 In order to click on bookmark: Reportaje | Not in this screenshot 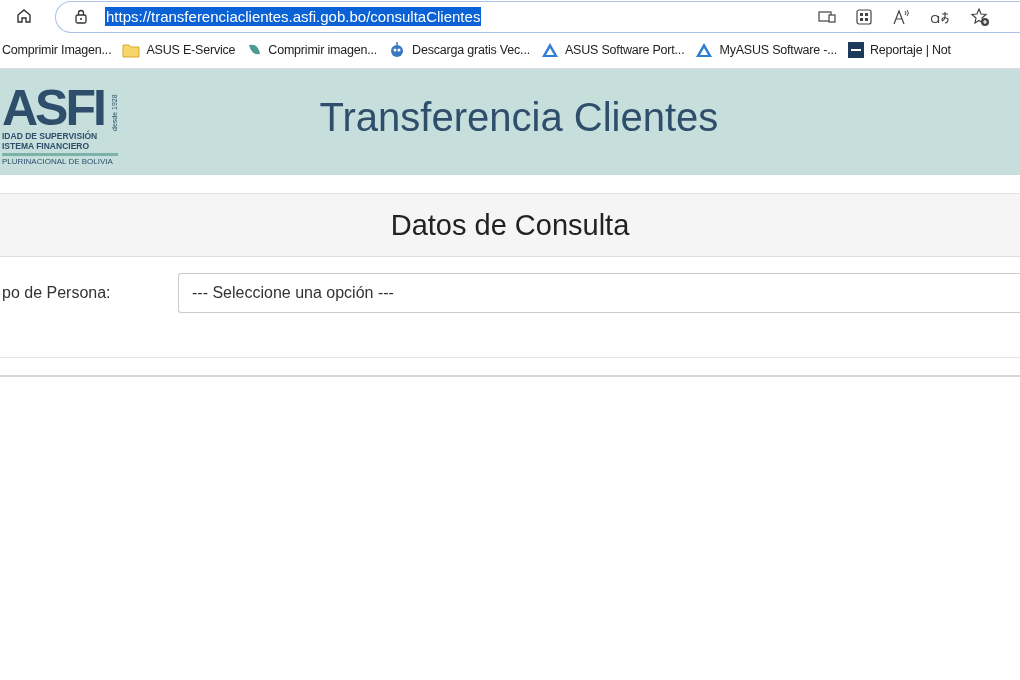, I will do `click(899, 50)`.